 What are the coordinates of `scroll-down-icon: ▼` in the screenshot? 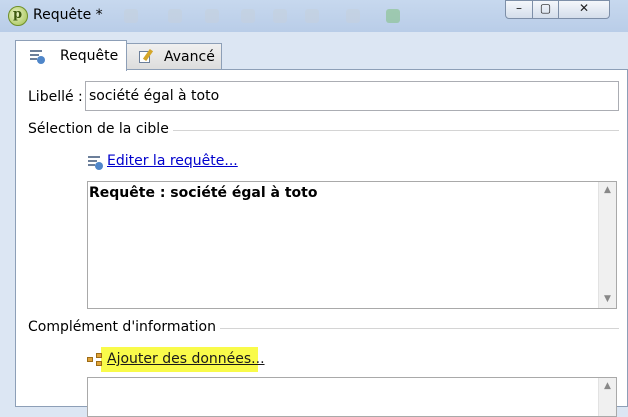 It's located at (607, 299).